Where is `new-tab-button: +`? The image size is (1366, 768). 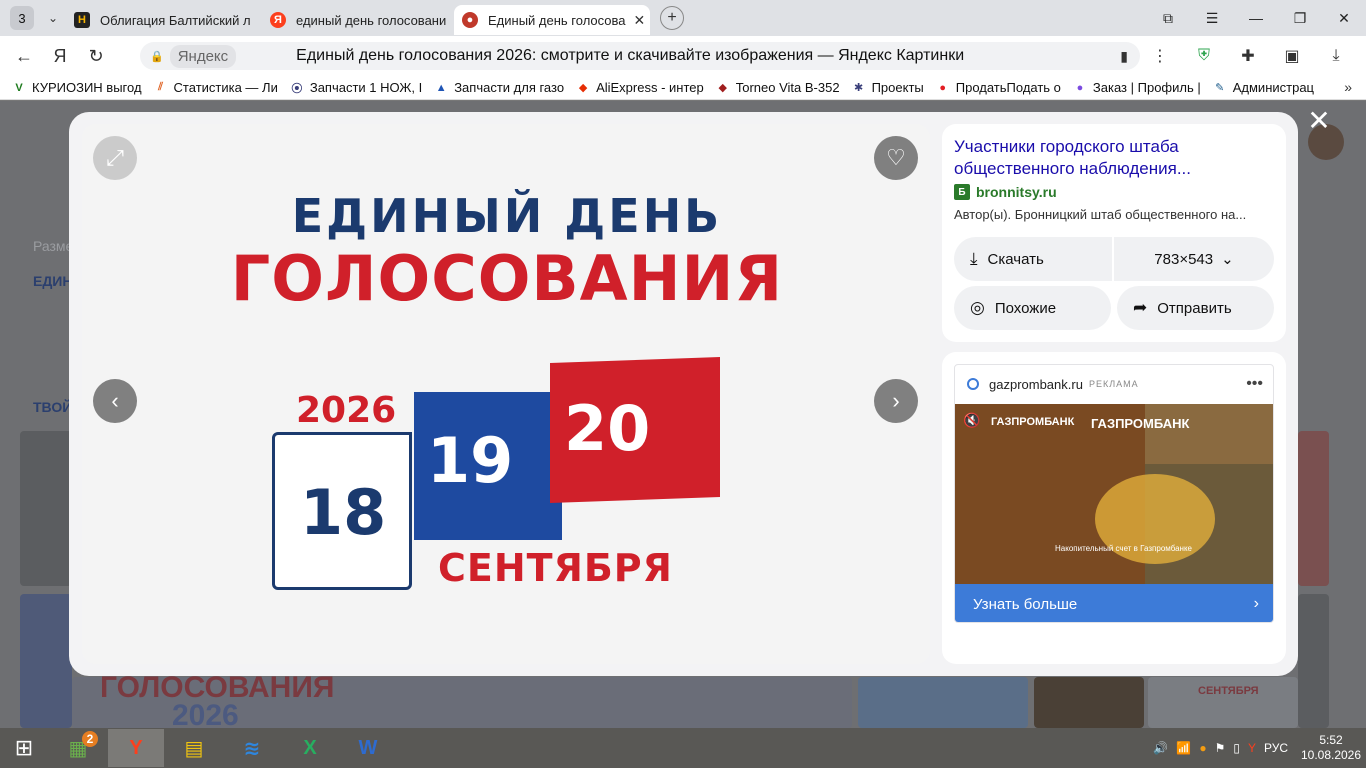
new-tab-button: + is located at coordinates (672, 18).